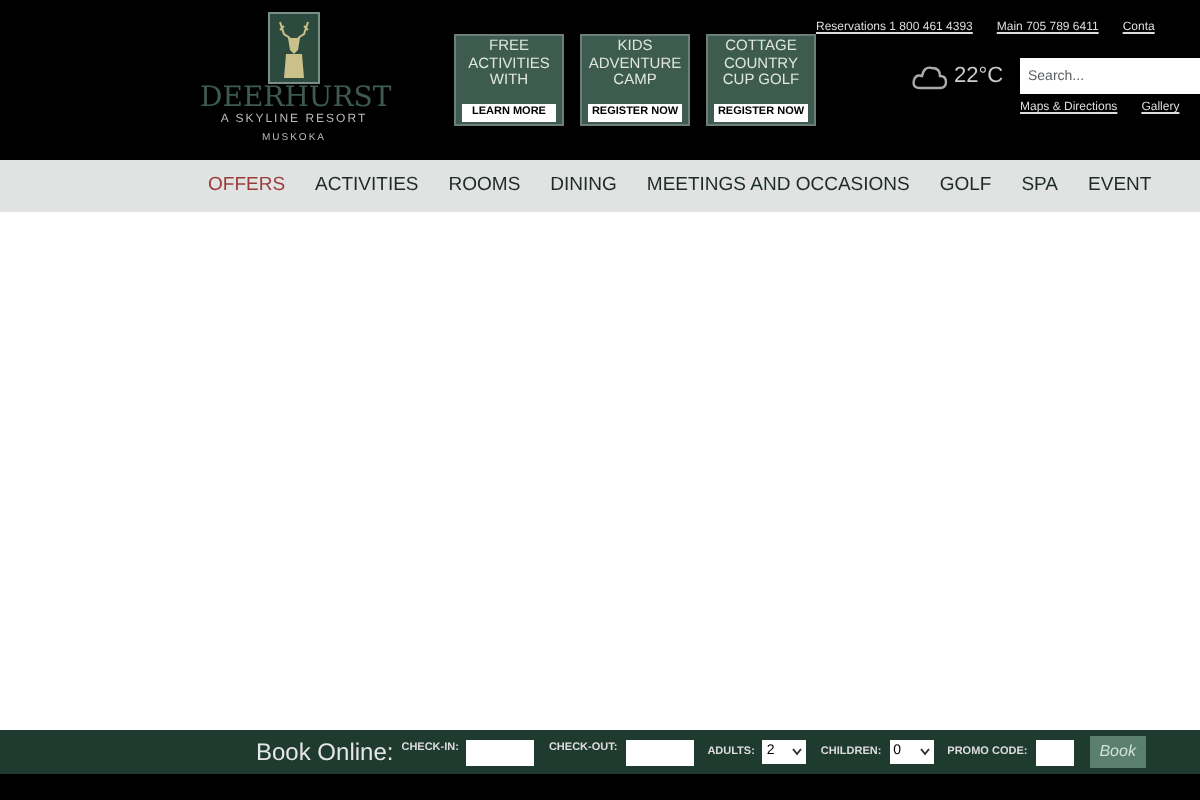  I want to click on temperature: 22°C, so click(979, 77).